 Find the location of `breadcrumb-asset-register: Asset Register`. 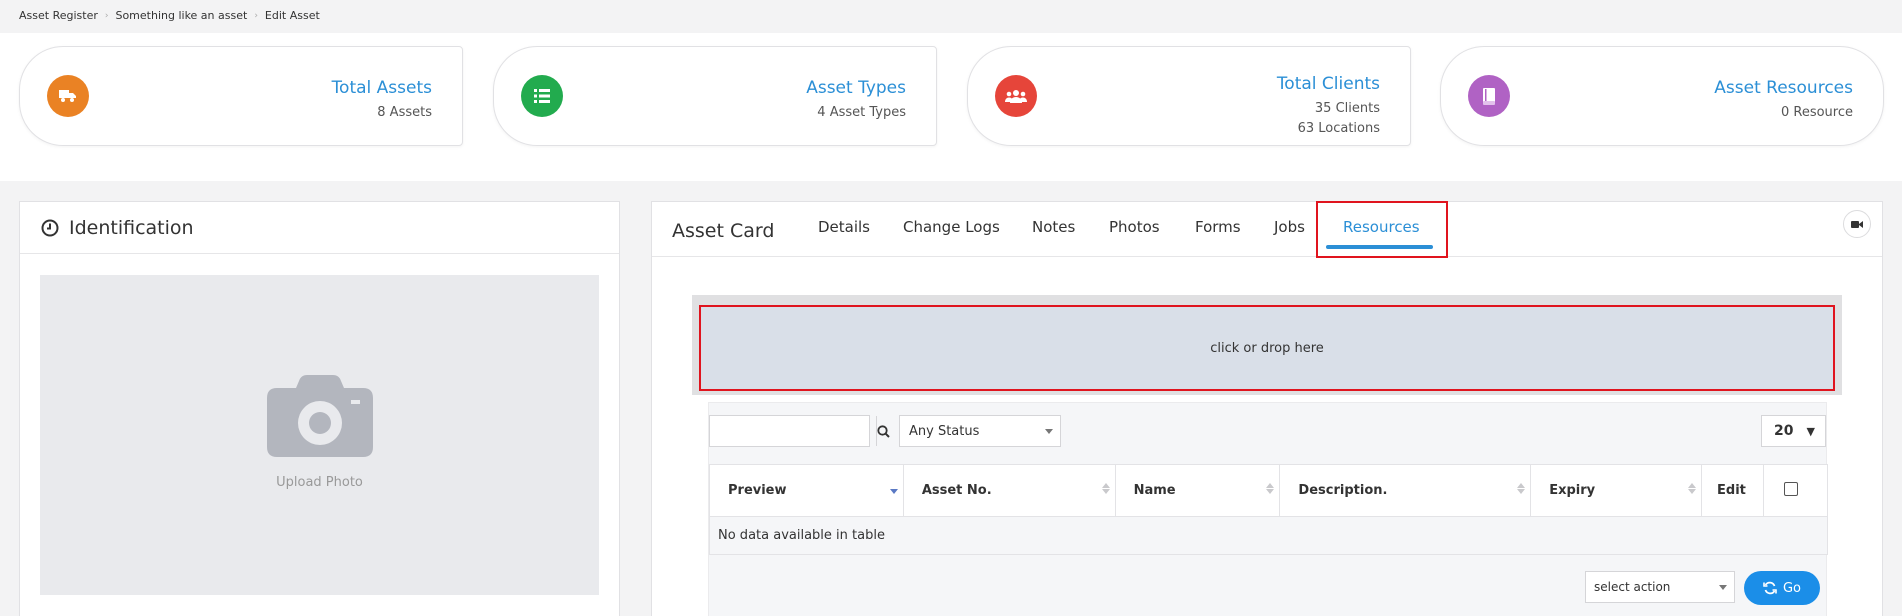

breadcrumb-asset-register: Asset Register is located at coordinates (58, 15).